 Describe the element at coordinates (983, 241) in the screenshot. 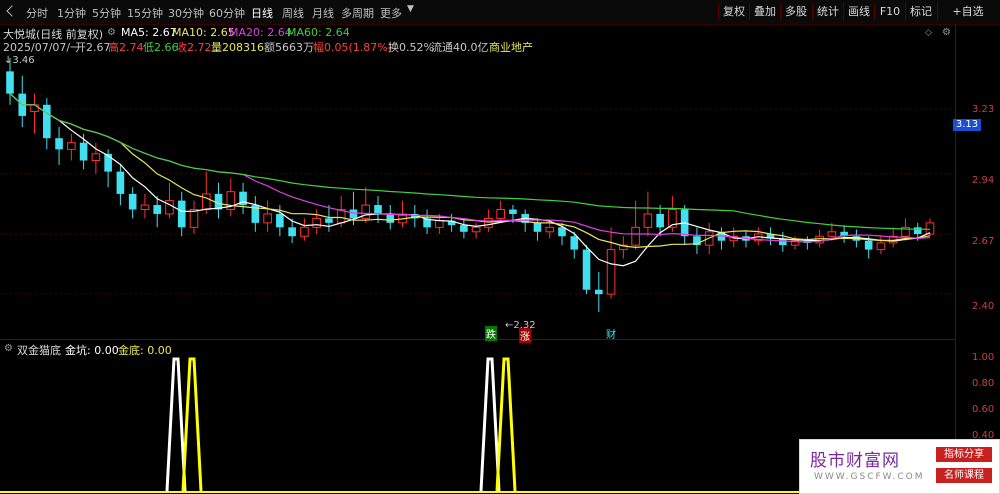

I see `price-label-2.67: 2.67` at that location.